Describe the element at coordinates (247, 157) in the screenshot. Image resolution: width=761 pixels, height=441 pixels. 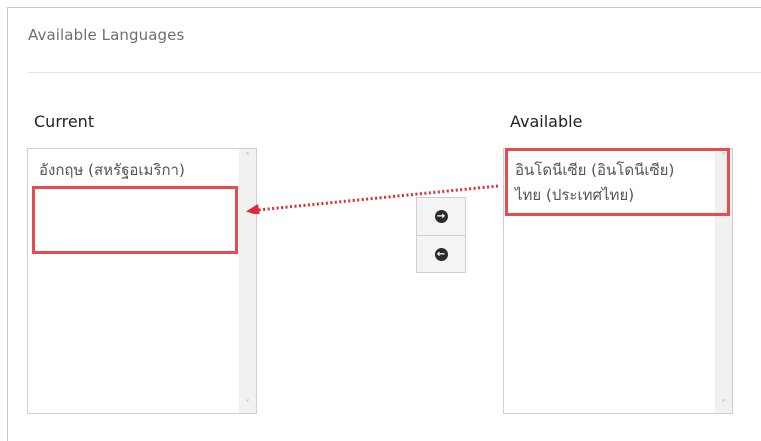
I see `scroll-up-icon: ˄` at that location.